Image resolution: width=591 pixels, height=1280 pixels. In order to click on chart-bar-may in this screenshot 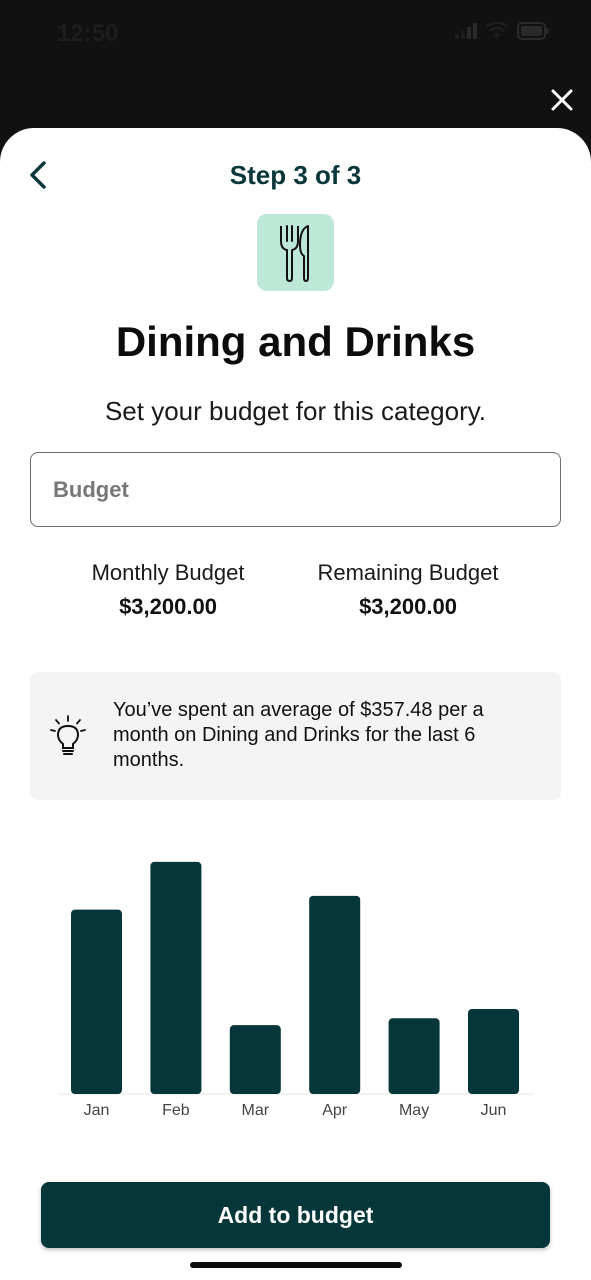, I will do `click(414, 1056)`.